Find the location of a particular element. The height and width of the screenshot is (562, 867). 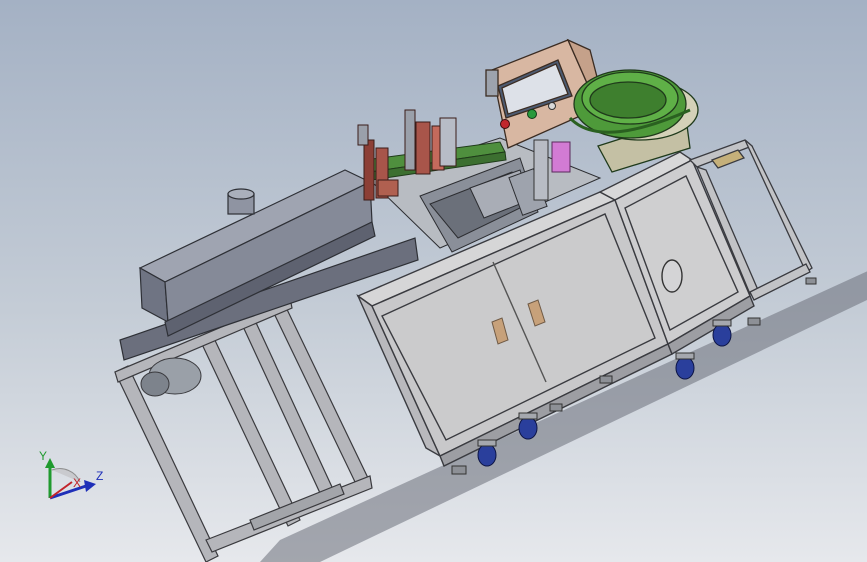

triad-x-label: X is located at coordinates (77, 483).